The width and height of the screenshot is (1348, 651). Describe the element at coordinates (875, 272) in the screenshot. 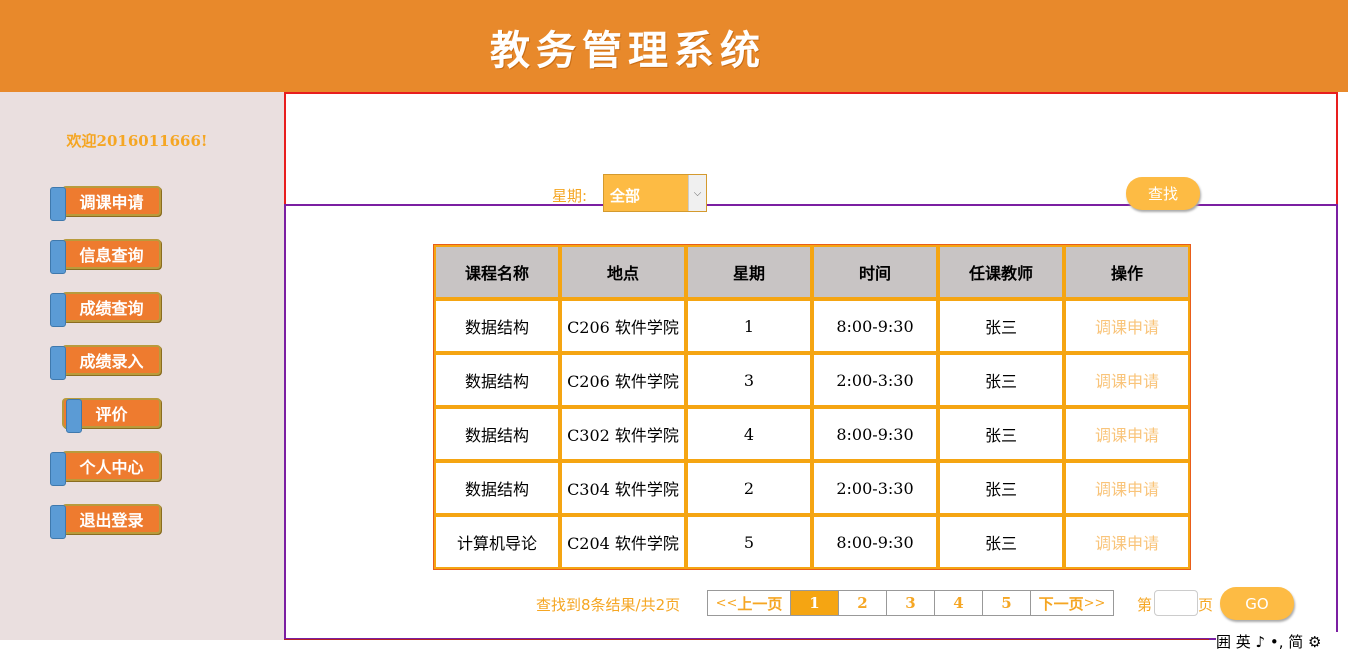

I see `column-header: 时间` at that location.